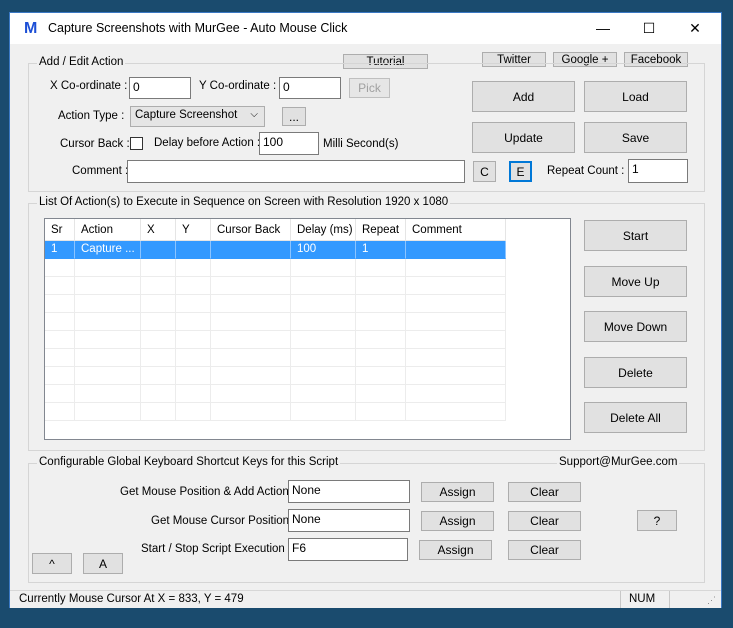 This screenshot has height=628, width=733. What do you see at coordinates (635, 96) in the screenshot?
I see `load-button: Load` at bounding box center [635, 96].